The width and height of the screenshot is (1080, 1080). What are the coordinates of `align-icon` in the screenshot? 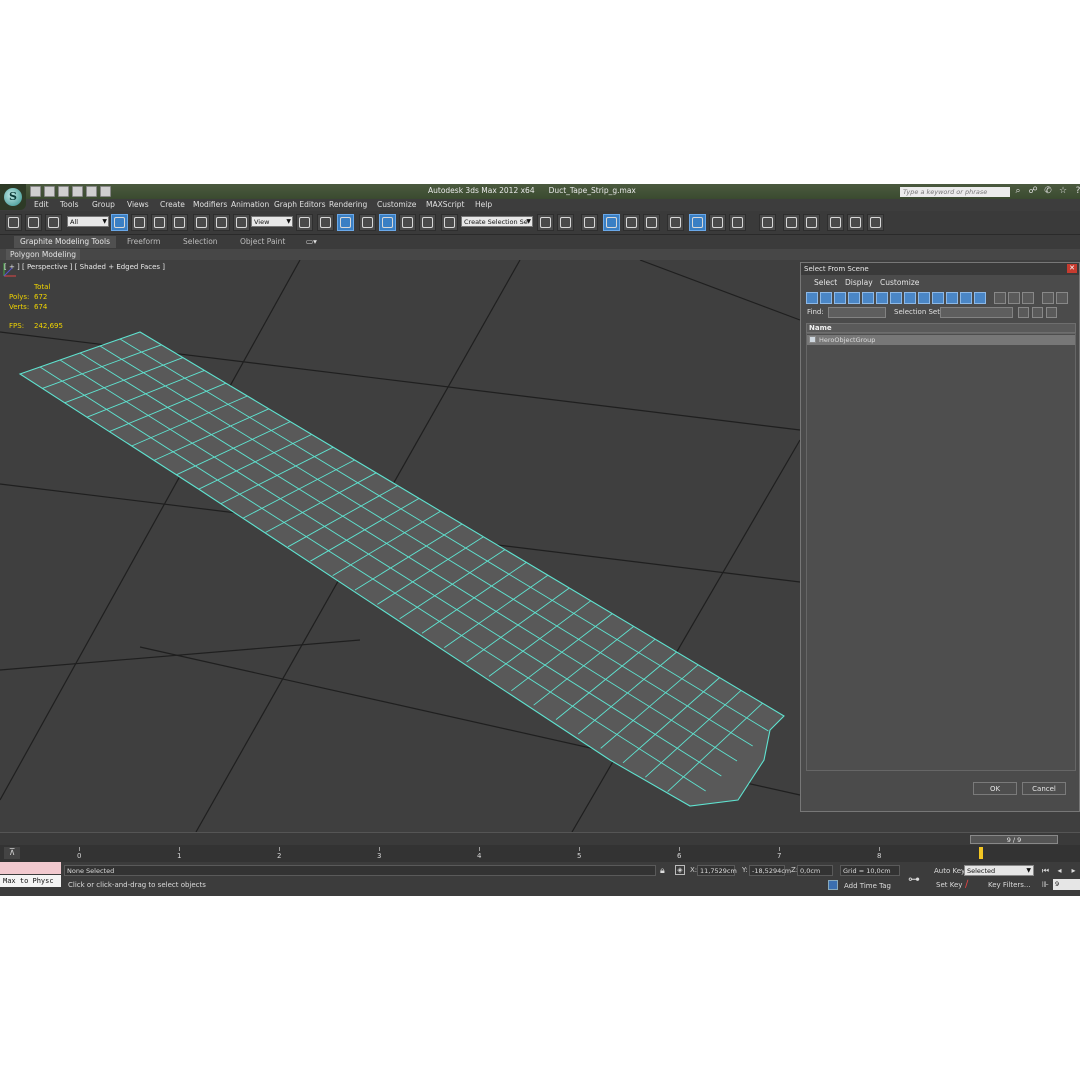 It's located at (565, 222).